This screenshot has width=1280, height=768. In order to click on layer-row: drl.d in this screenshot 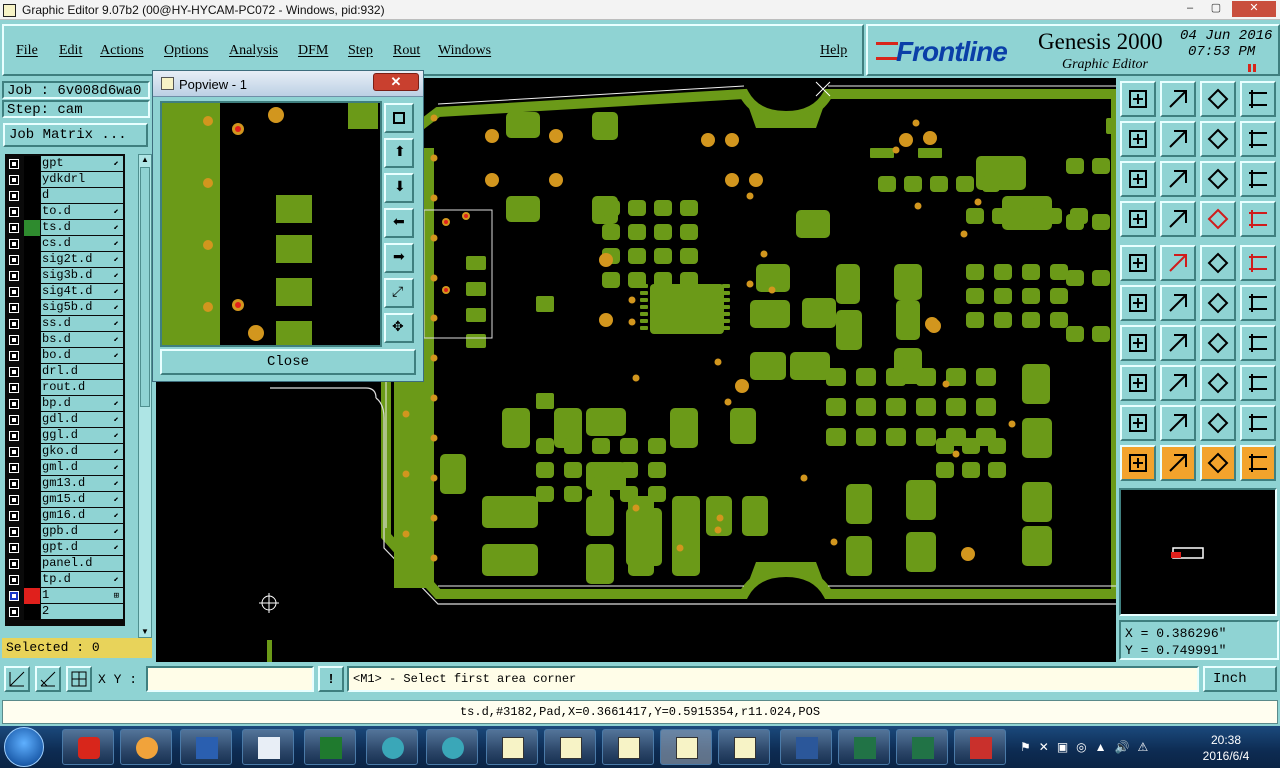, I will do `click(65, 372)`.